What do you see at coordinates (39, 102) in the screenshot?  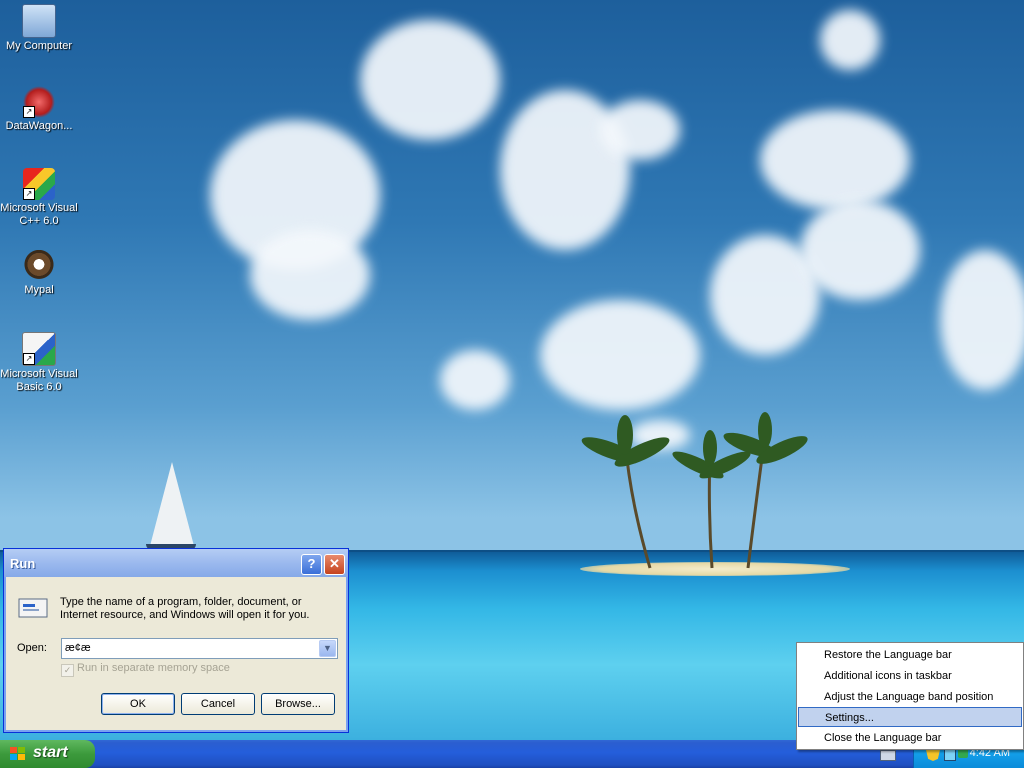 I see `datawagon-icon: ↗` at bounding box center [39, 102].